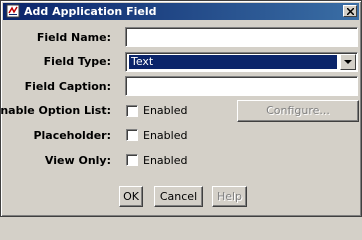  What do you see at coordinates (13, 11) in the screenshot?
I see `app-field-icon` at bounding box center [13, 11].